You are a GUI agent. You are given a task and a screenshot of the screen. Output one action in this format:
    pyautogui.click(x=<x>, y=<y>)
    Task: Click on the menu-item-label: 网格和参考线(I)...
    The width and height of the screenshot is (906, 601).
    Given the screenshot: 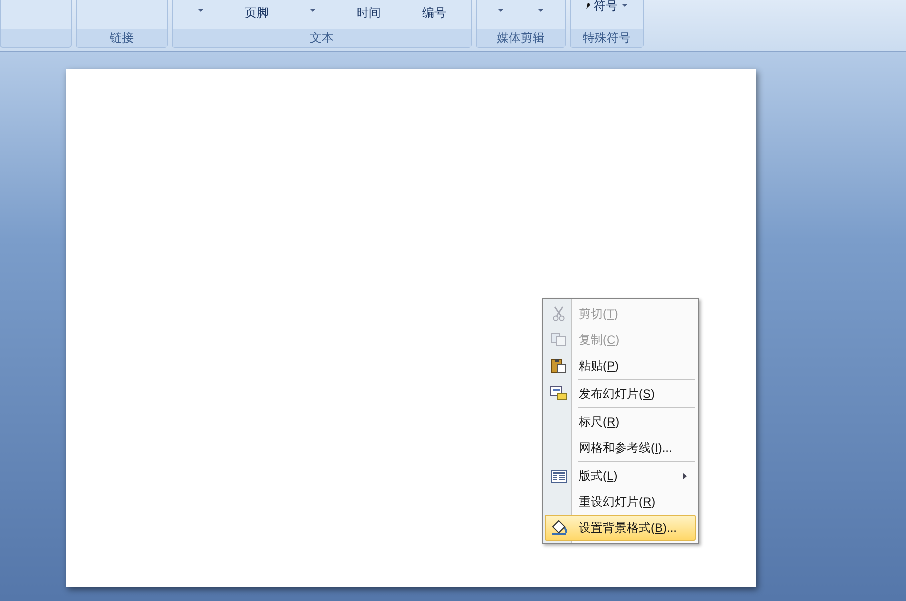 What is the action you would take?
    pyautogui.click(x=625, y=448)
    